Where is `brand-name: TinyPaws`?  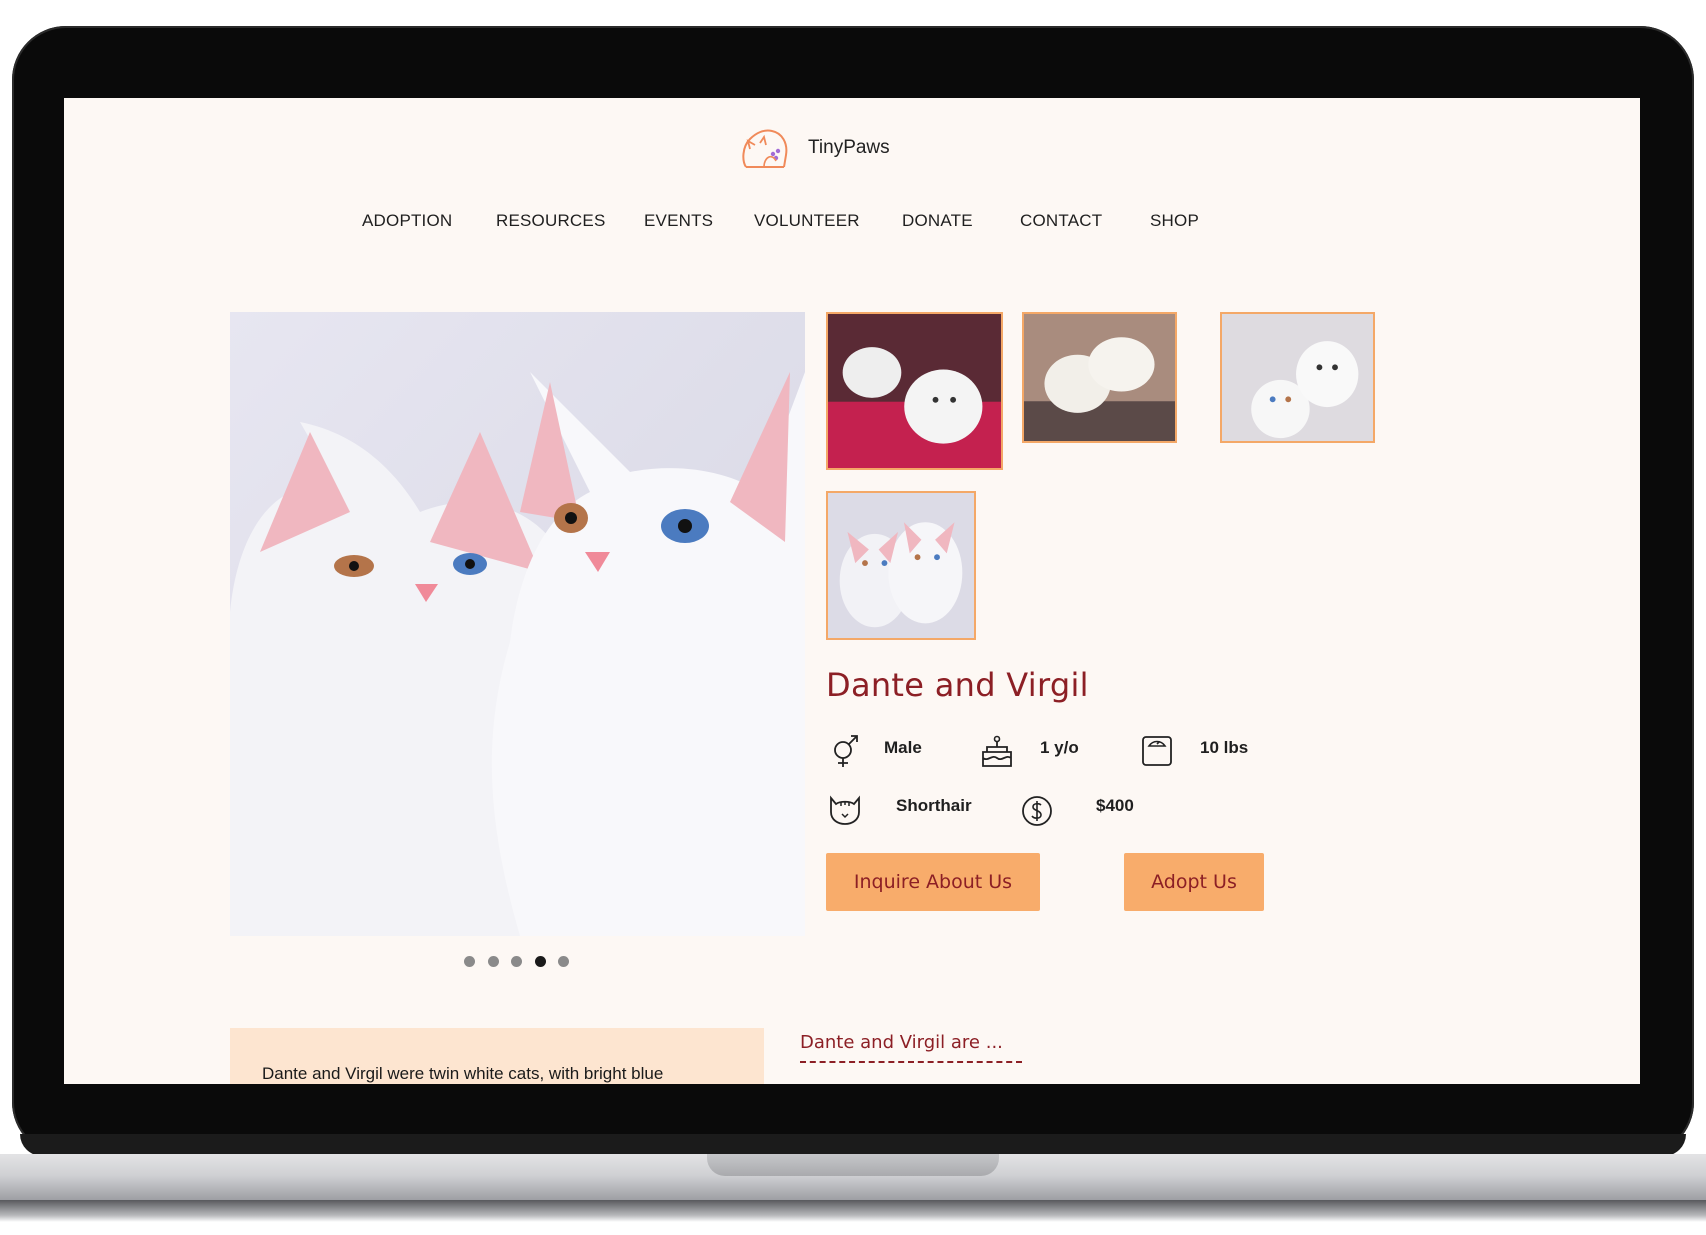
brand-name: TinyPaws is located at coordinates (849, 148).